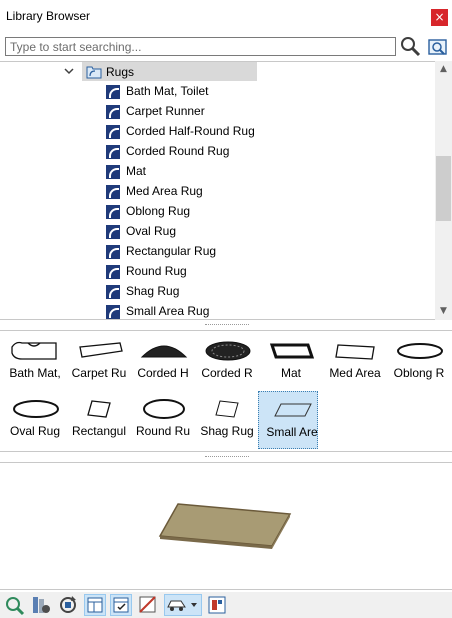 This screenshot has height=618, width=452. I want to click on search-icon, so click(411, 48).